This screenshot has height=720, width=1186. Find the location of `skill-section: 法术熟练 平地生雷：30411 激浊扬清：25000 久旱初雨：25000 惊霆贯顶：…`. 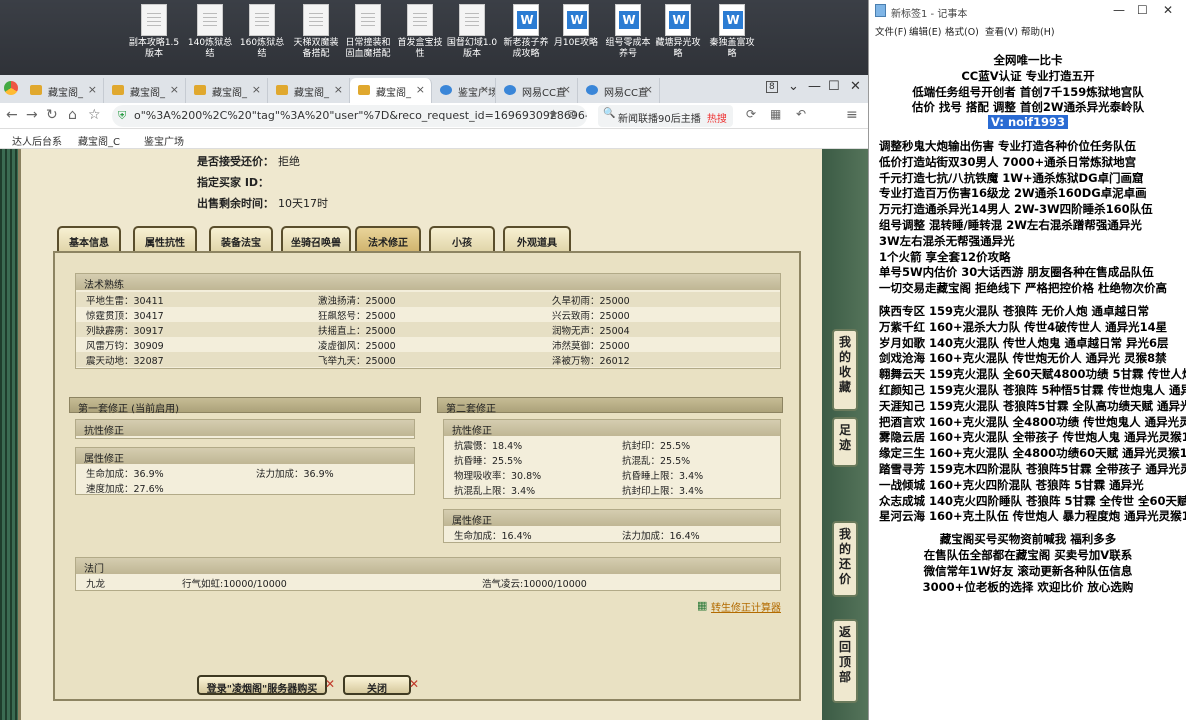

skill-section: 法术熟练 平地生雷：30411 激浊扬清：25000 久旱初雨：25000 惊霆贯顶：… is located at coordinates (428, 321).